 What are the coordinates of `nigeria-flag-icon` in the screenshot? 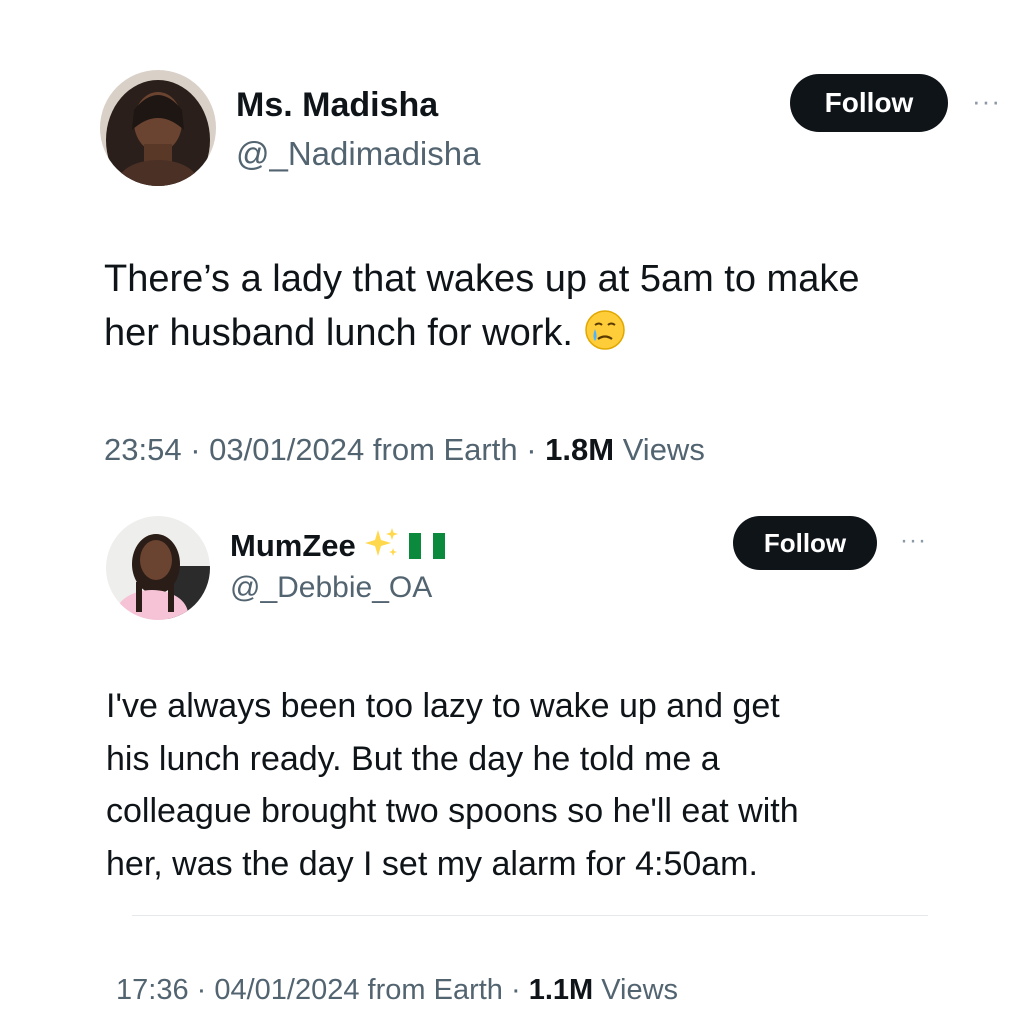 It's located at (427, 549).